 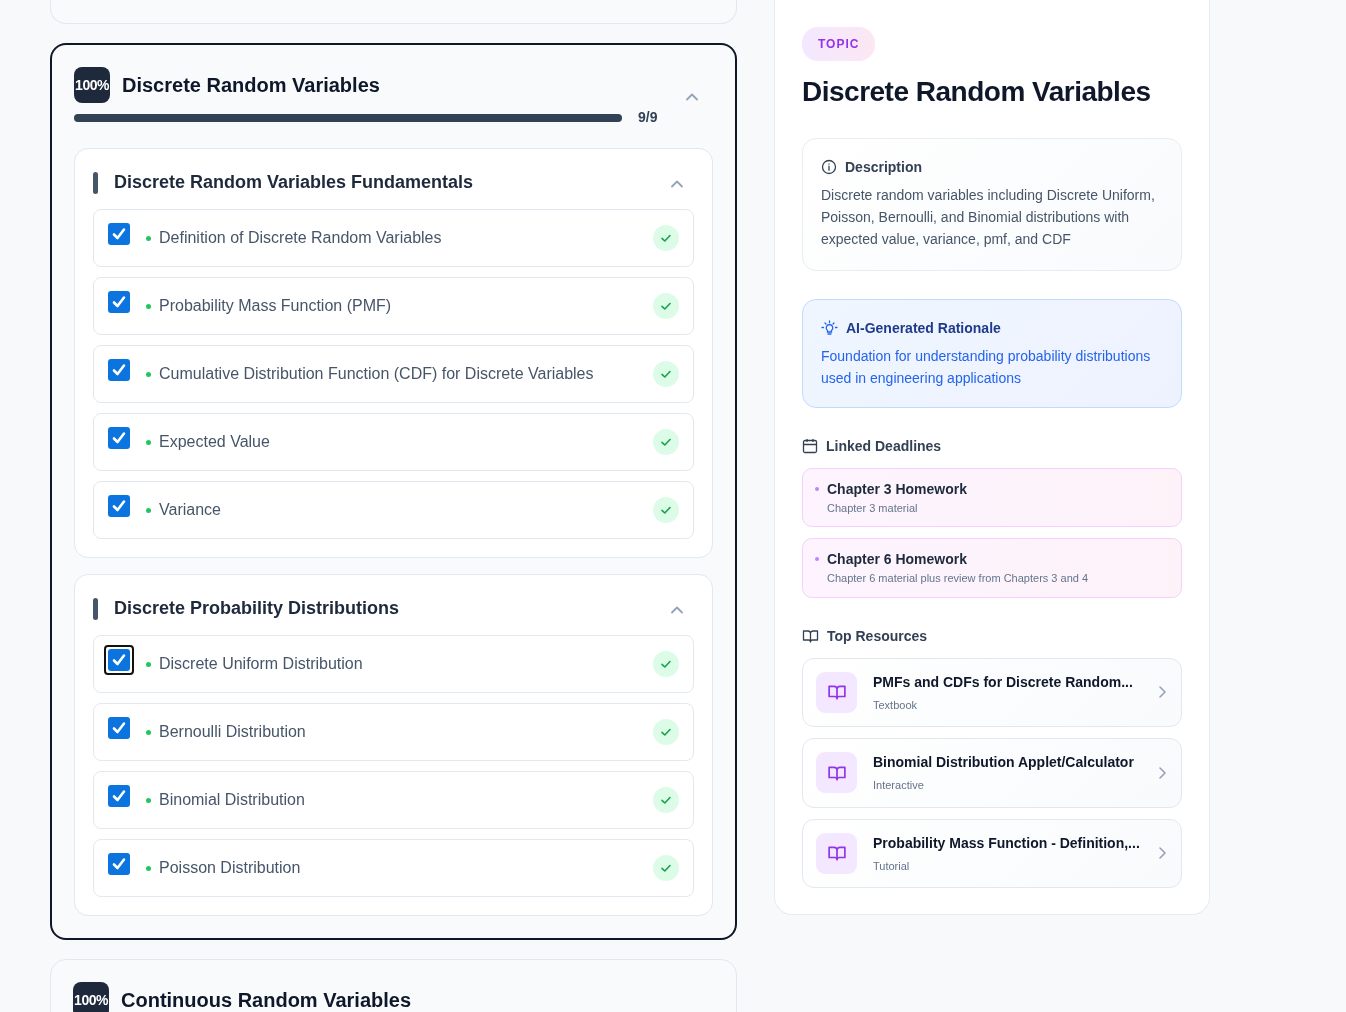 What do you see at coordinates (839, 44) in the screenshot?
I see `topic-tag: TOPIC` at bounding box center [839, 44].